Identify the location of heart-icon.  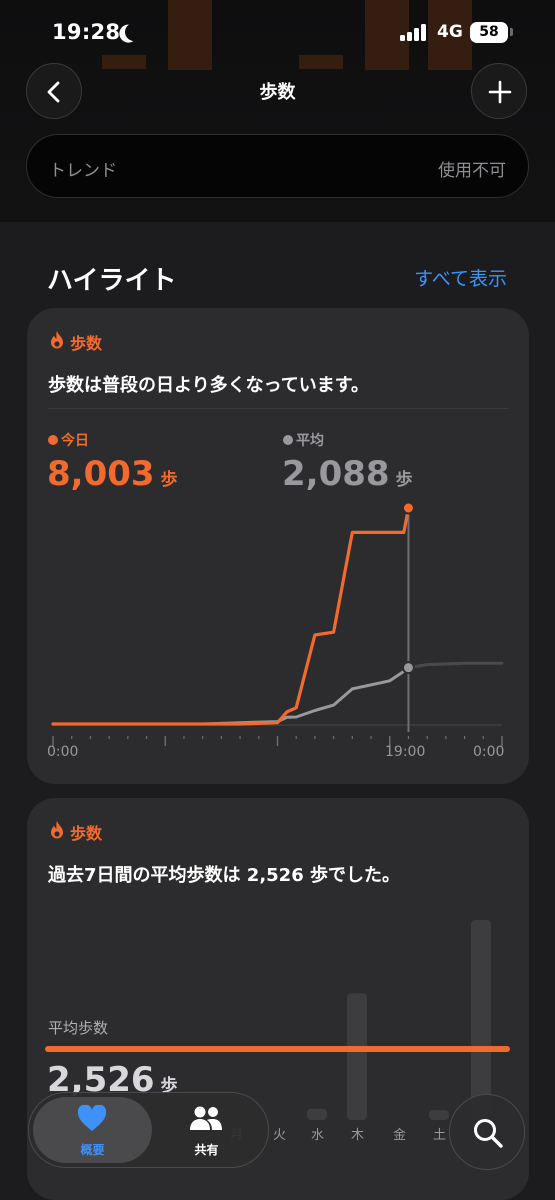
(92, 1118).